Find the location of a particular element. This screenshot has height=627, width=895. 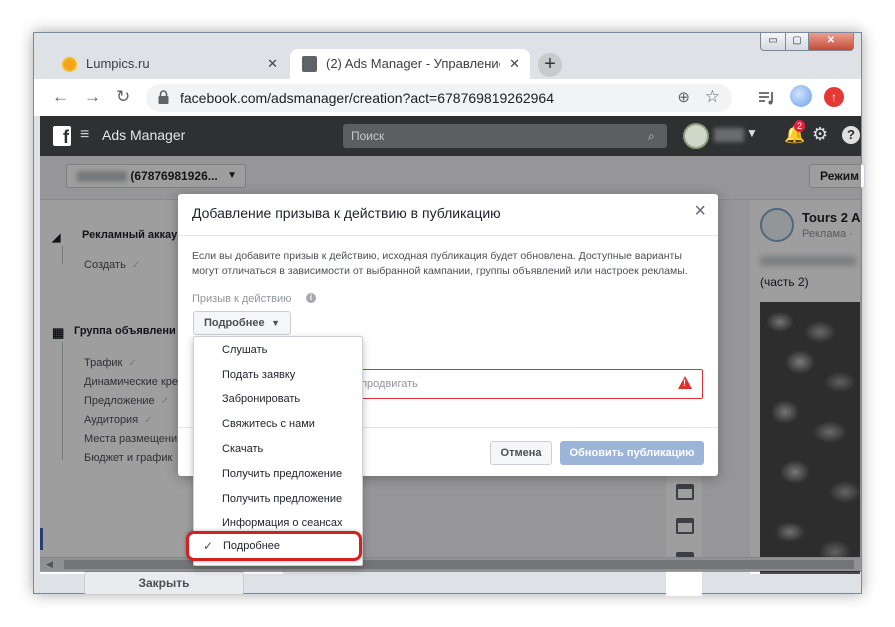

tab-ads-manager: (2) Ads Manager - Управление р ✕ is located at coordinates (410, 64).